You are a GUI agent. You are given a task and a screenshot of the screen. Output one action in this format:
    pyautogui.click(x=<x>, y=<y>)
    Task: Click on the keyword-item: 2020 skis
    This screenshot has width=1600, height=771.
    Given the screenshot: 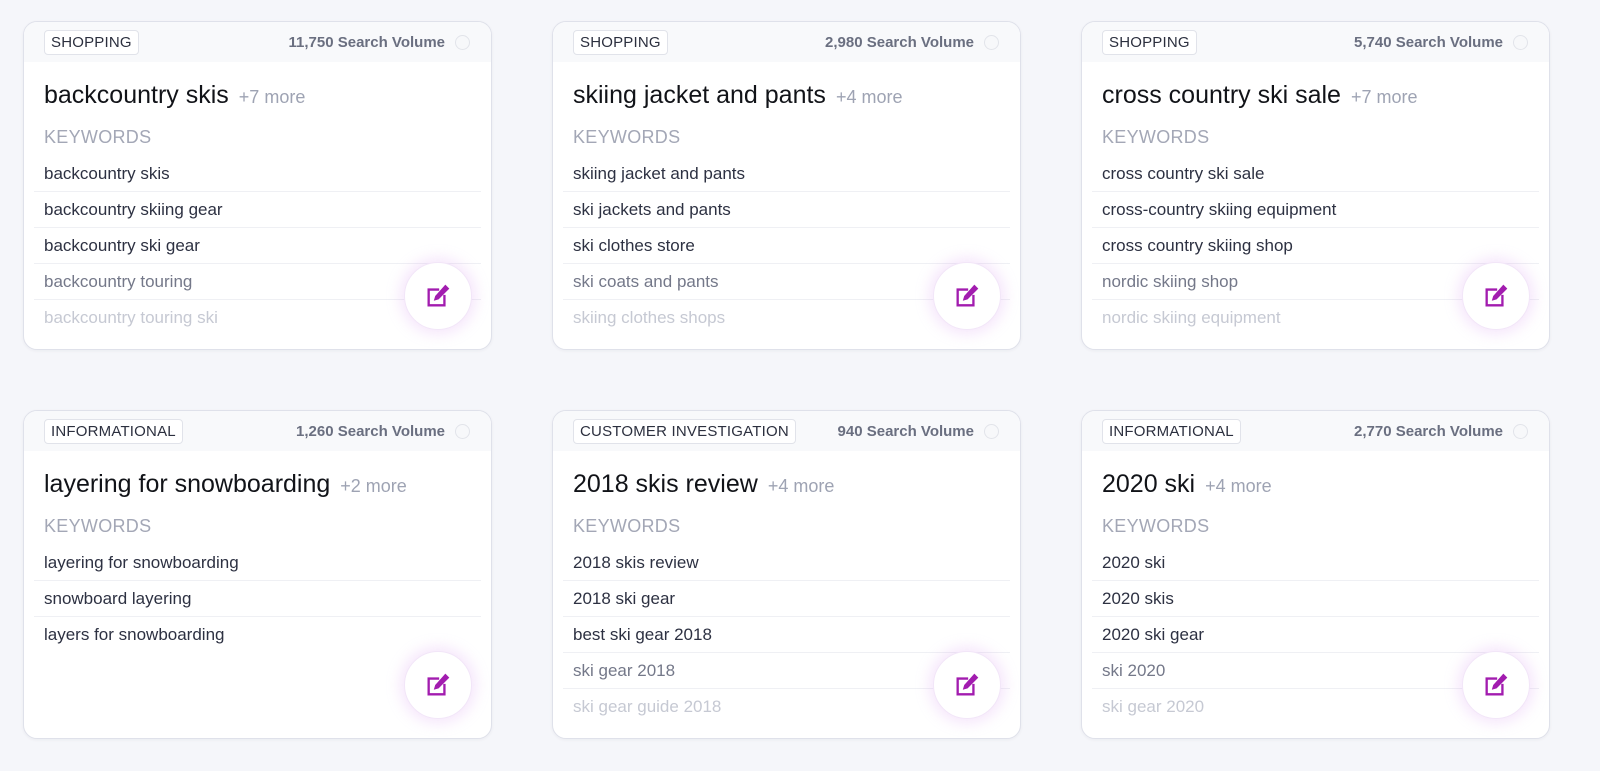 What is the action you would take?
    pyautogui.click(x=1315, y=599)
    